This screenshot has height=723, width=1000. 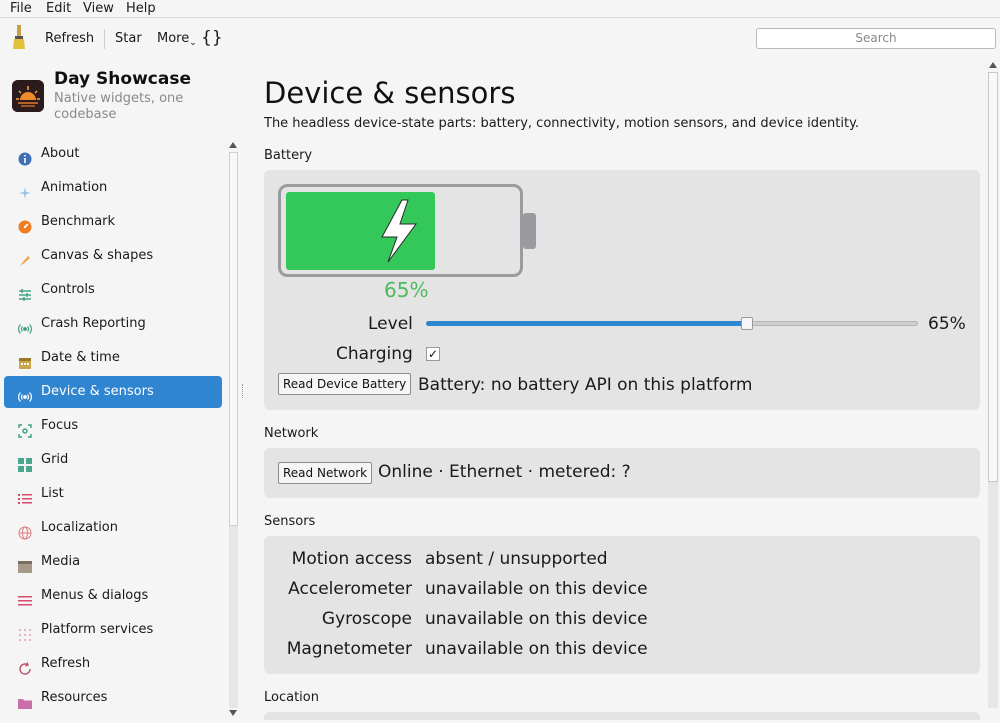 I want to click on sidebar-item-label: Animation, so click(x=74, y=187).